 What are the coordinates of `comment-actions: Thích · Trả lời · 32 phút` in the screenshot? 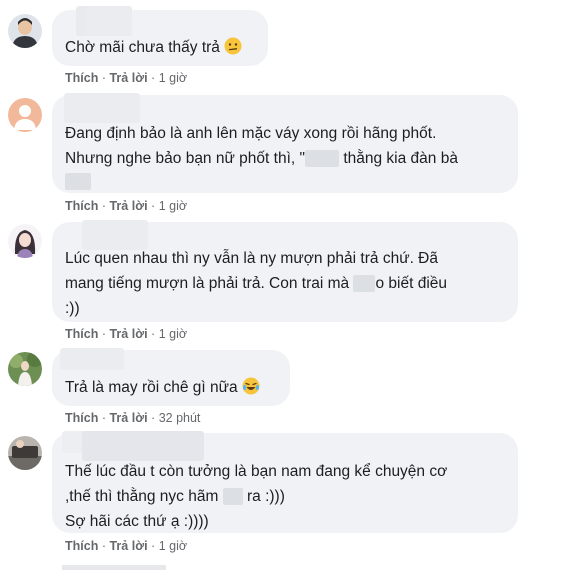 It's located at (133, 418).